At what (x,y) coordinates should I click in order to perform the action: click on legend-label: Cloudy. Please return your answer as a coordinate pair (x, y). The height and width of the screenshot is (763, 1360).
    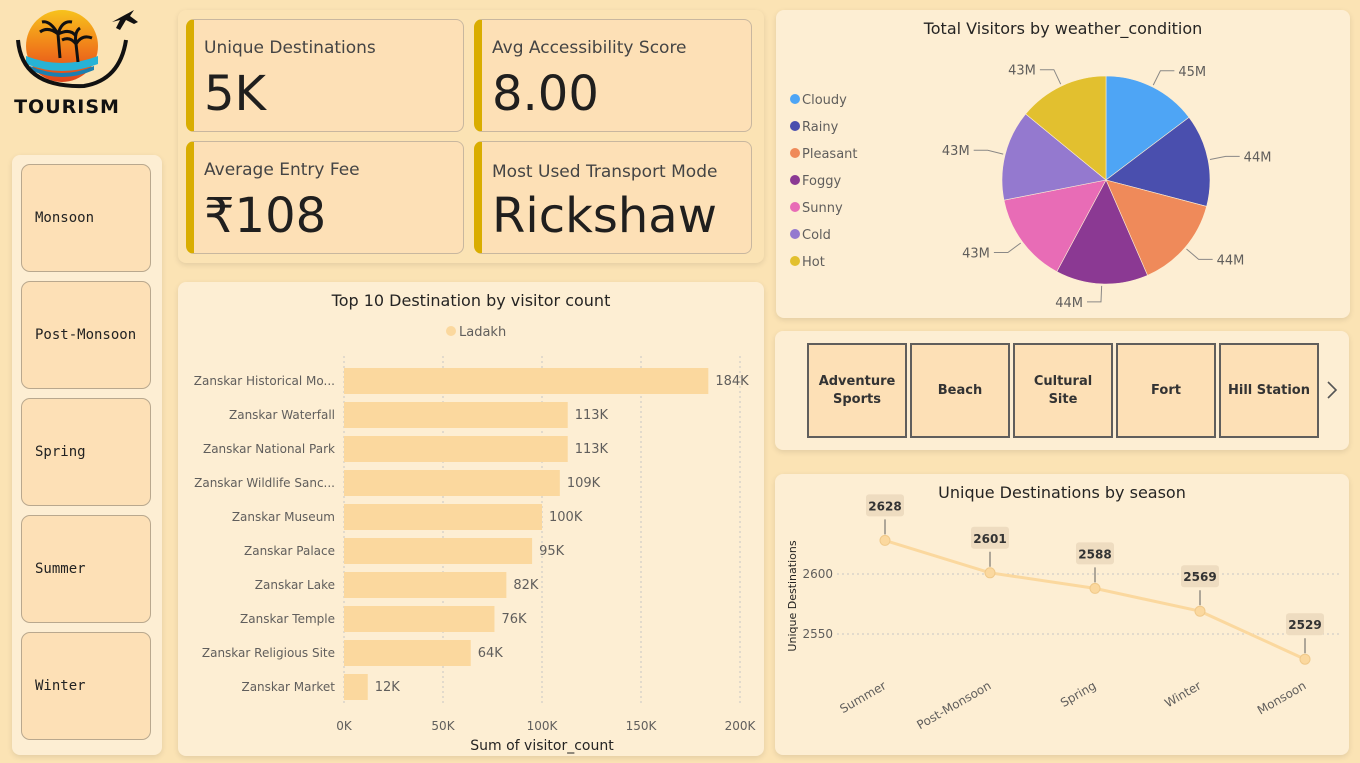
    Looking at the image, I should click on (824, 100).